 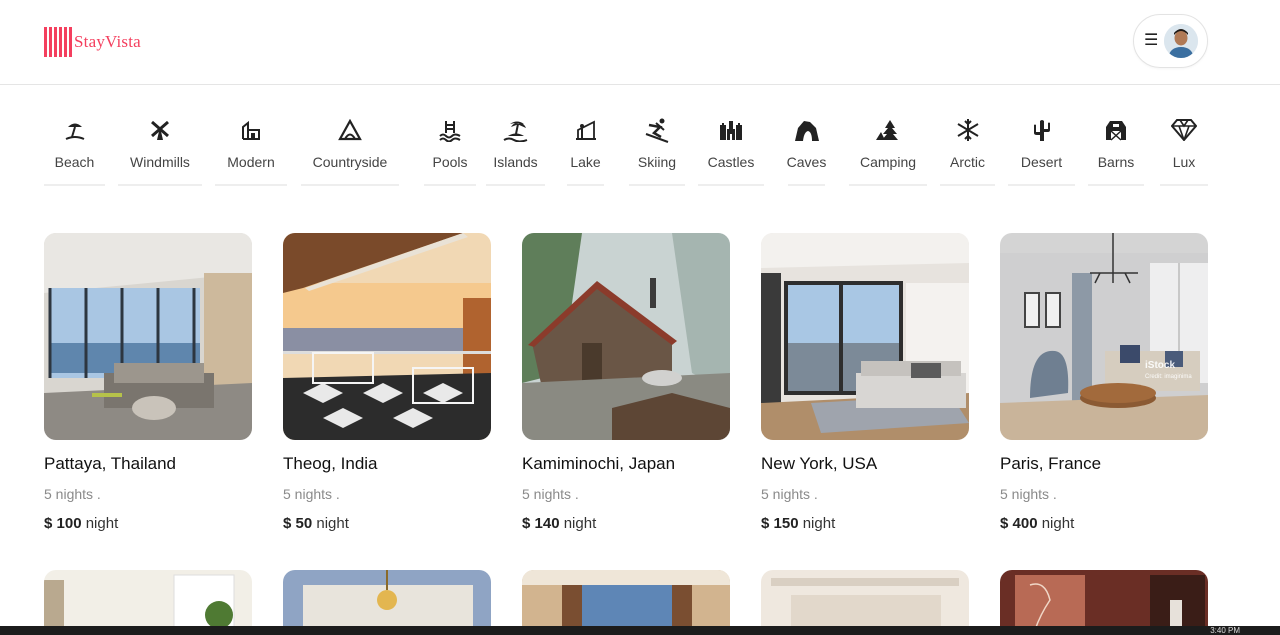 What do you see at coordinates (586, 130) in the screenshot?
I see `lake-icon` at bounding box center [586, 130].